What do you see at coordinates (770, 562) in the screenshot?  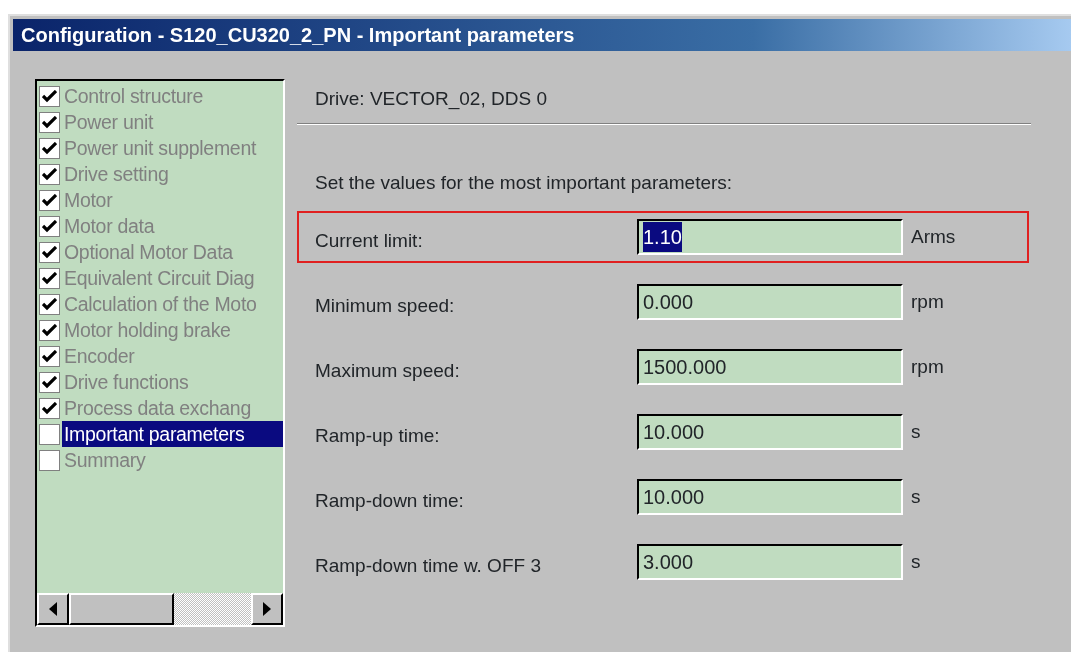 I see `input-field: 3.000` at bounding box center [770, 562].